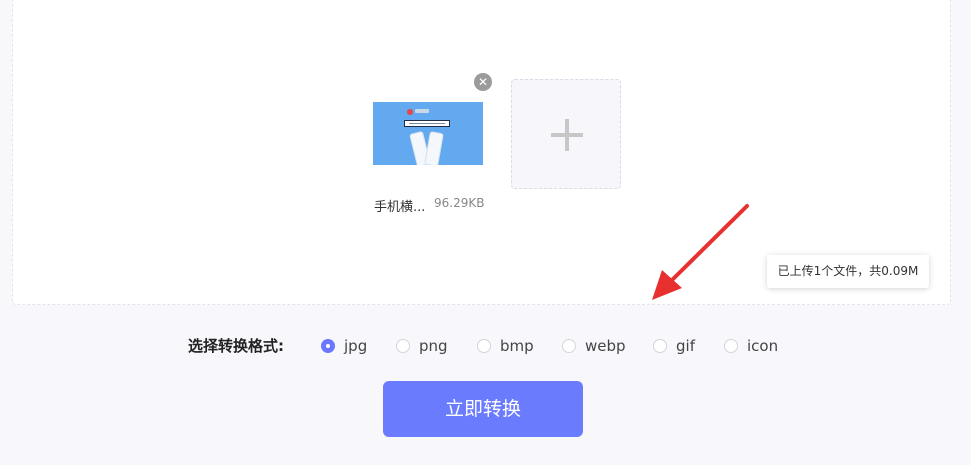 Image resolution: width=971 pixels, height=465 pixels. I want to click on format-option-jpg: jpg, so click(344, 346).